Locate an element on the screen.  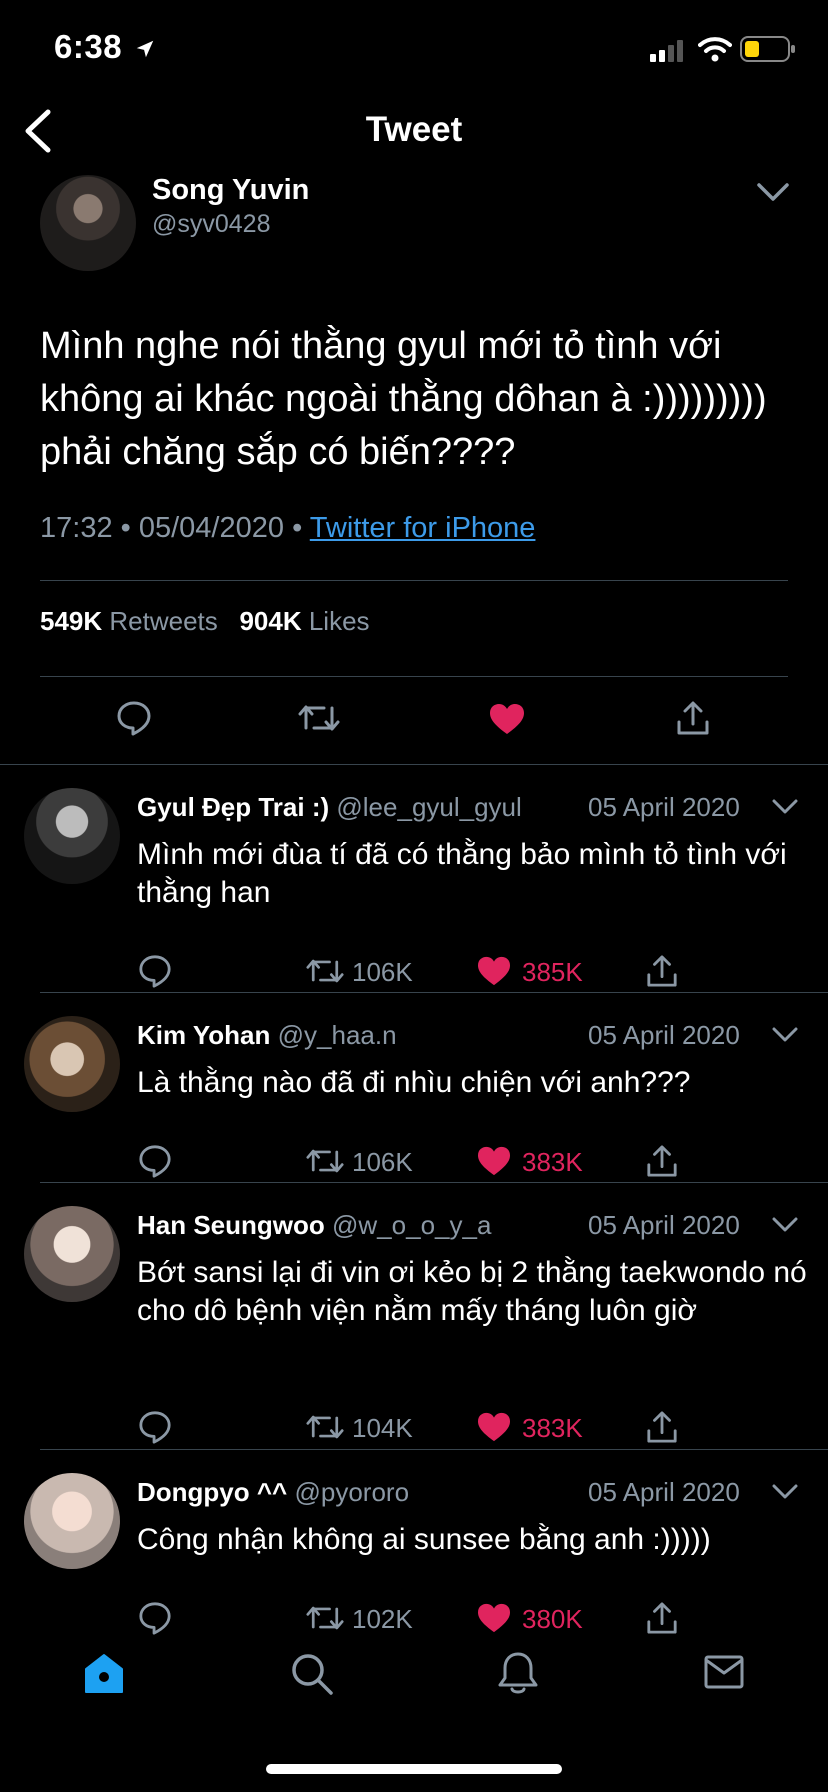
reply-author-handle: @pyororo is located at coordinates (351, 1492).